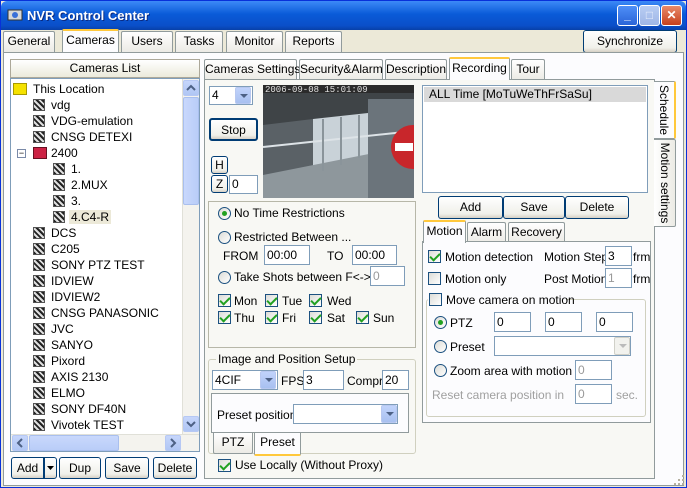 The width and height of the screenshot is (687, 488). I want to click on maximize-icon: □, so click(649, 15).